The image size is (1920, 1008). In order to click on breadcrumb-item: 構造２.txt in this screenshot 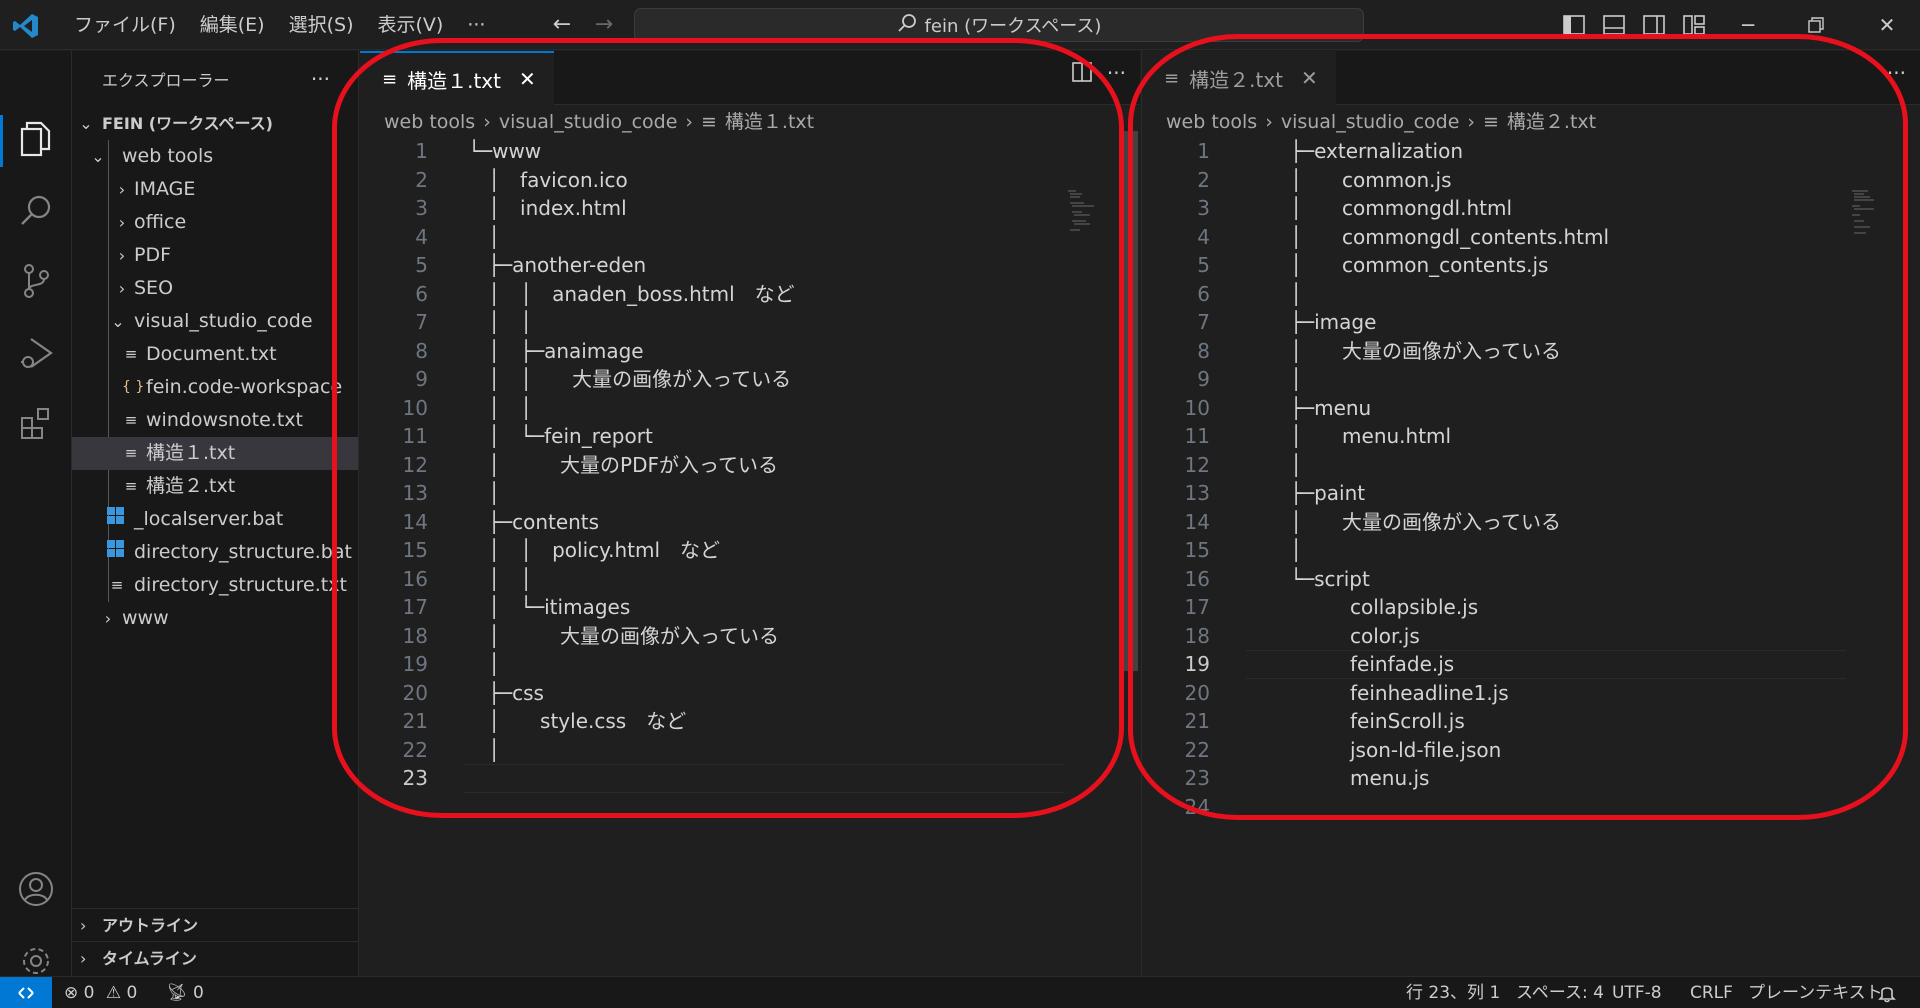, I will do `click(1551, 122)`.